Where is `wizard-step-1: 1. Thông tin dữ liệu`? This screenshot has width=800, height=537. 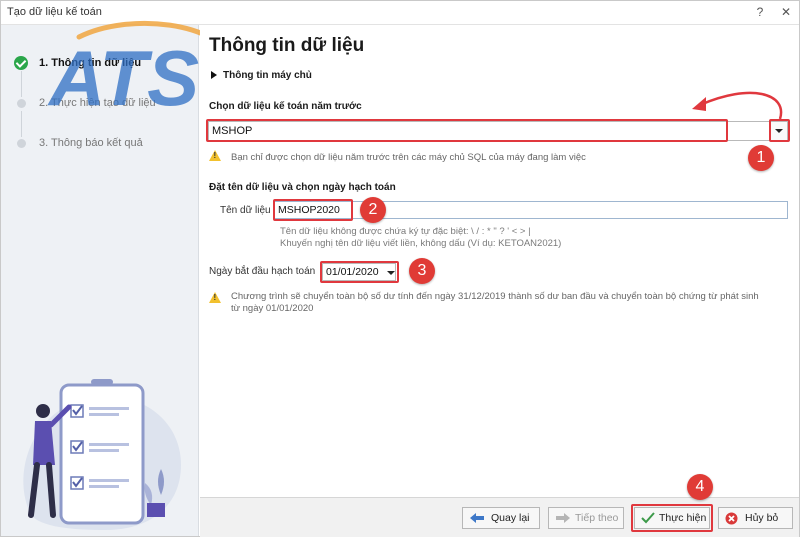
wizard-step-1: 1. Thông tin dữ liệu is located at coordinates (99, 64).